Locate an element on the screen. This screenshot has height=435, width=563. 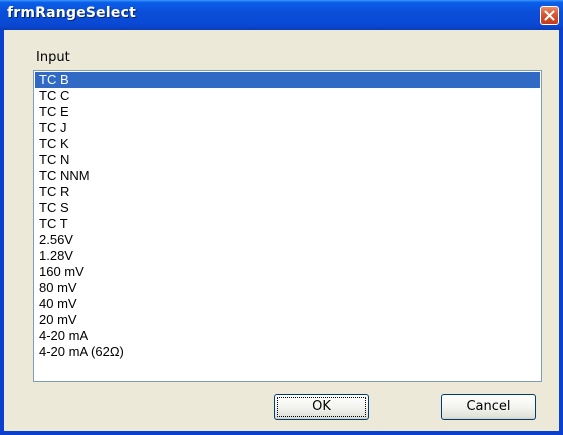
list-item: TC J is located at coordinates (287, 128).